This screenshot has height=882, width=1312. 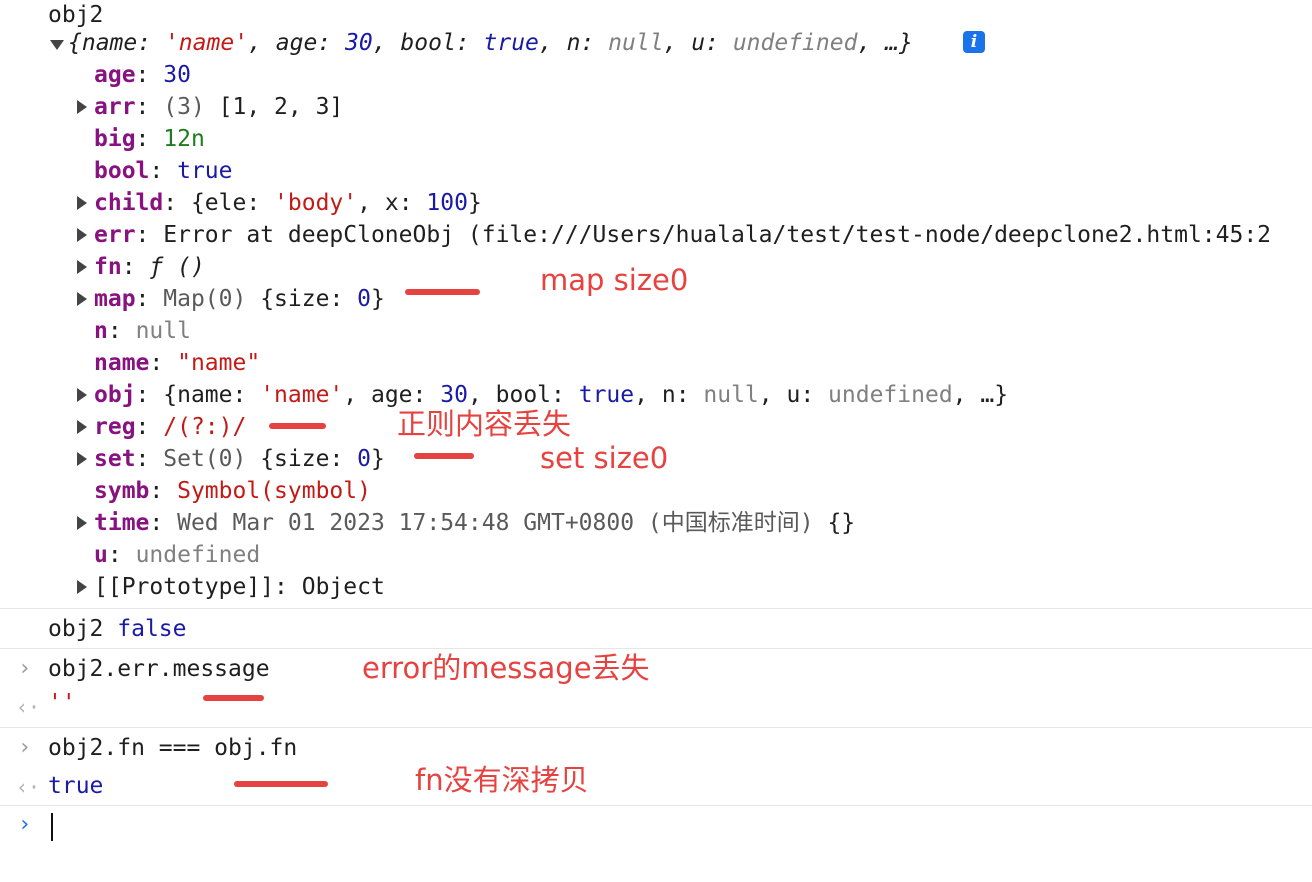 I want to click on annotation-set: set size0, so click(x=604, y=458).